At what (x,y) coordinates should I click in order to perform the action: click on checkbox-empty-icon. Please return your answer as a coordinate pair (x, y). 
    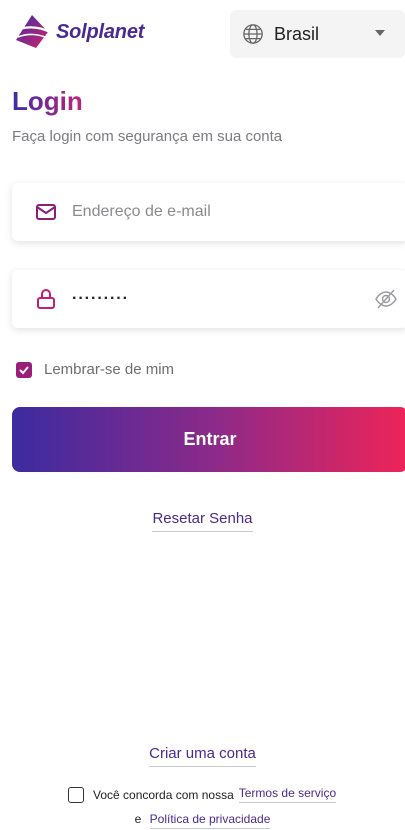
    Looking at the image, I should click on (76, 794).